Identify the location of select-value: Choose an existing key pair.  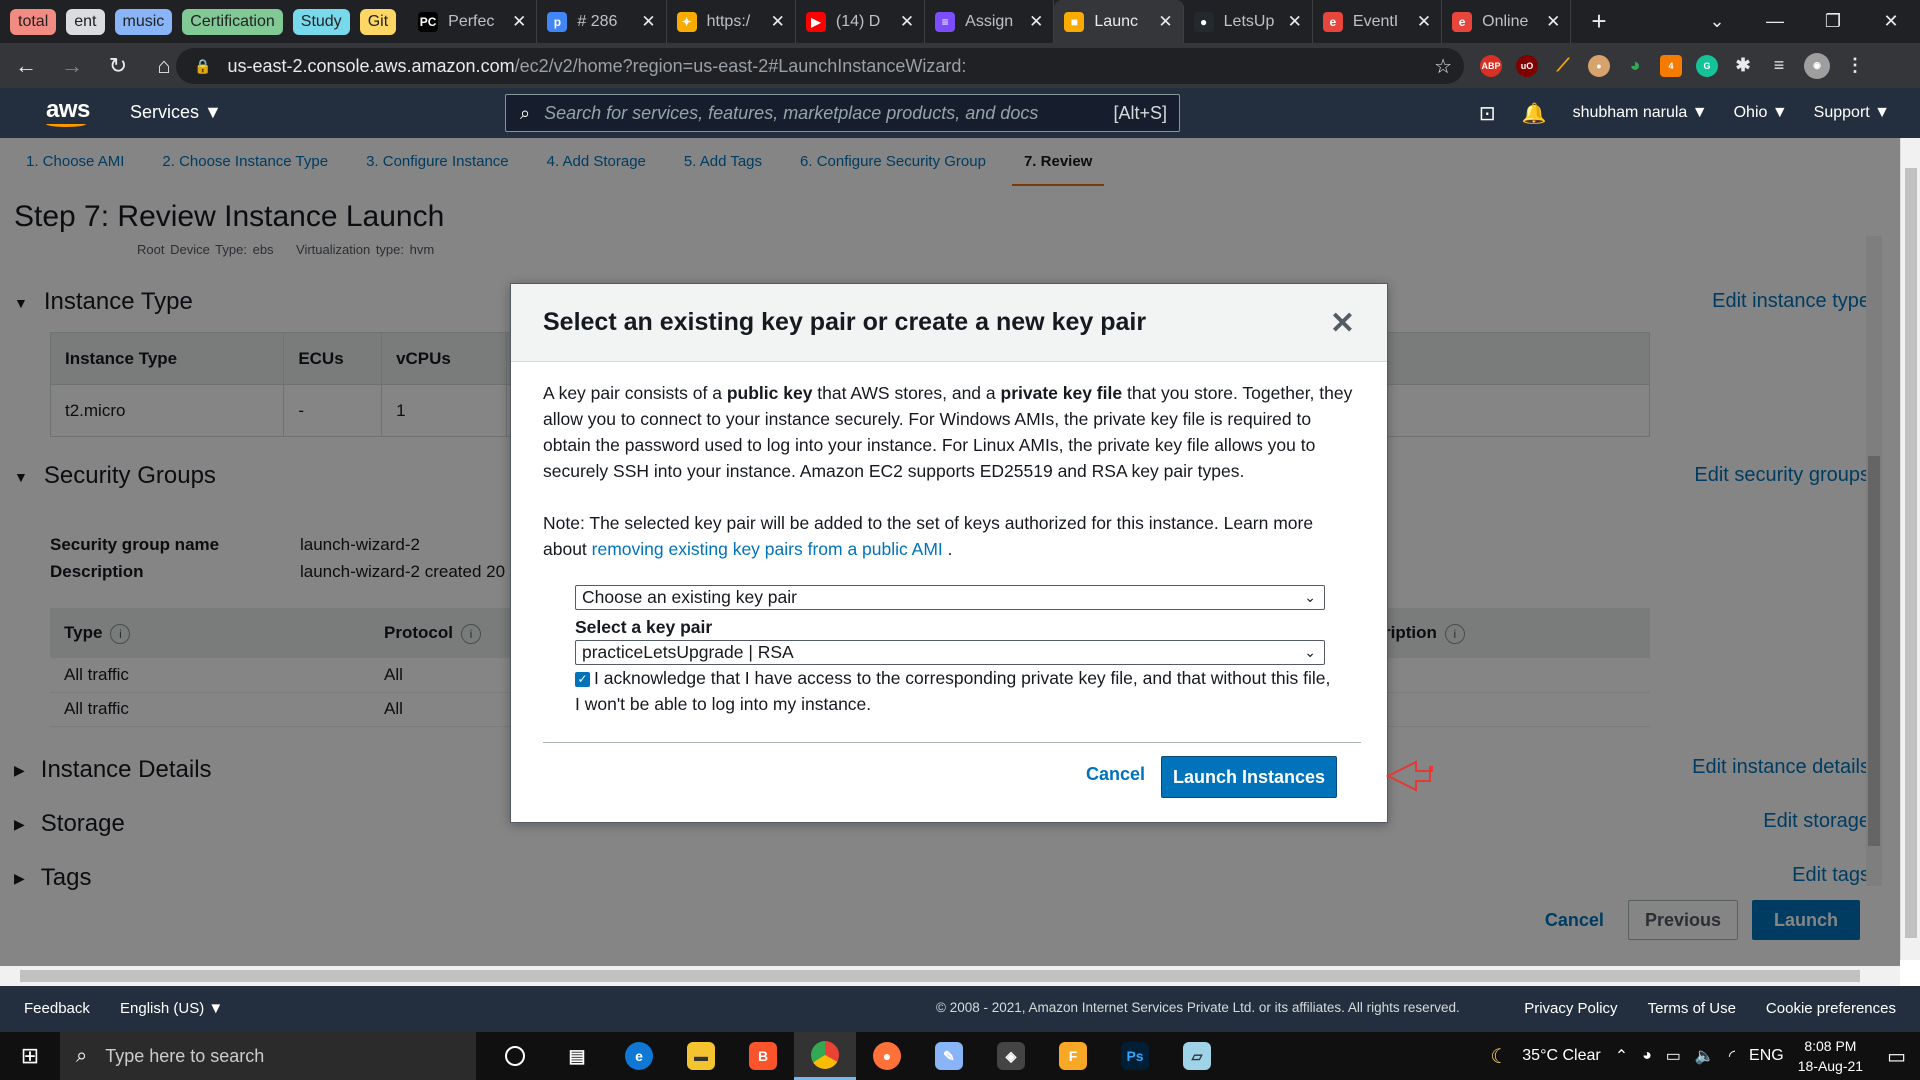
(689, 597).